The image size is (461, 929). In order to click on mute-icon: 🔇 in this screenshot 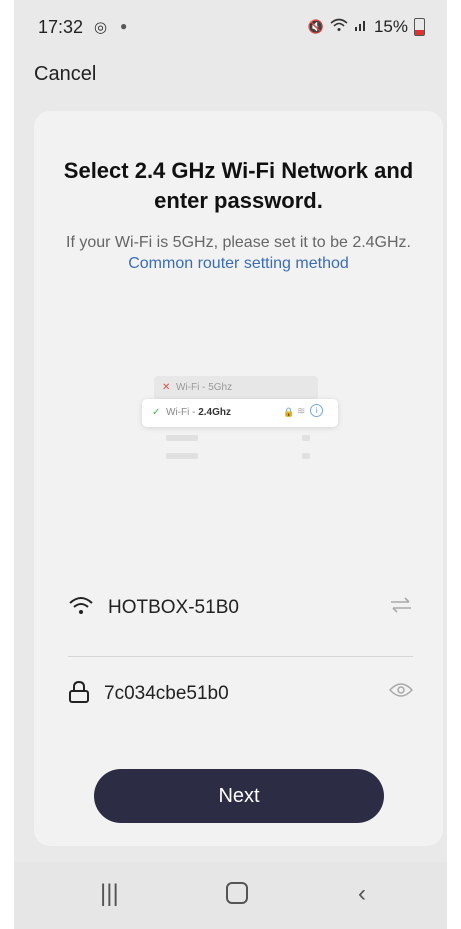, I will do `click(315, 26)`.